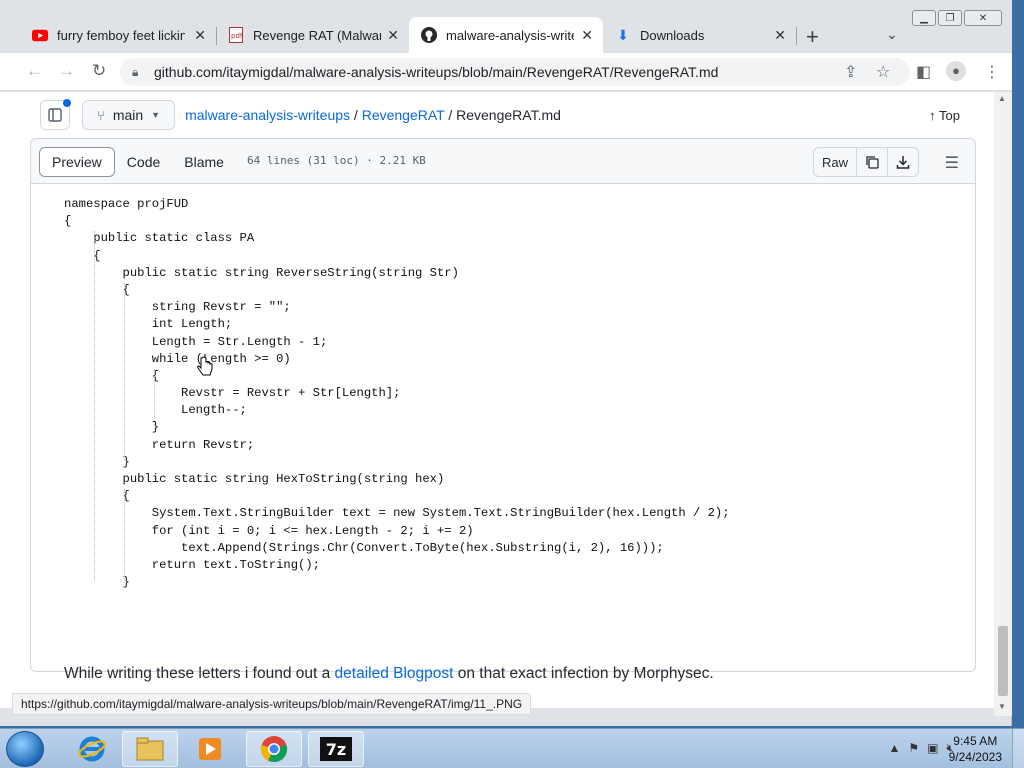 Image resolution: width=1024 pixels, height=768 pixels. What do you see at coordinates (983, 18) in the screenshot?
I see `close-window-icon: ✕` at bounding box center [983, 18].